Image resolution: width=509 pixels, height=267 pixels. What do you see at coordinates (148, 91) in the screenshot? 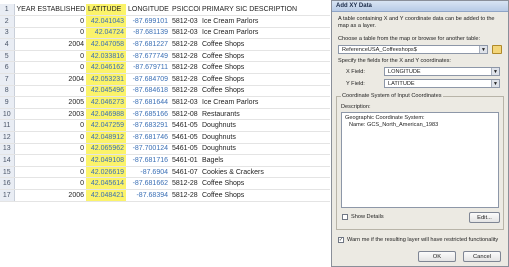
I see `cell-longitude: -87.684618` at bounding box center [148, 91].